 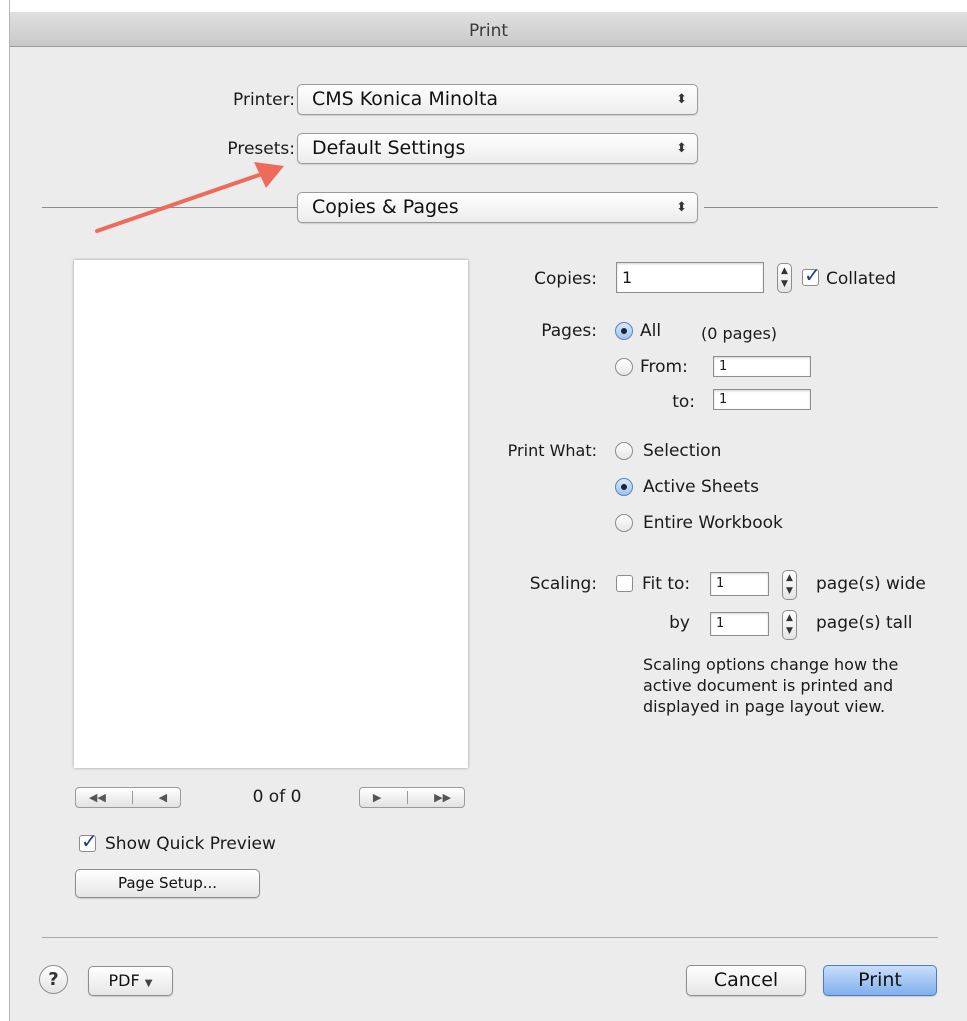 I want to click on pages-to-value: 1, so click(x=723, y=399).